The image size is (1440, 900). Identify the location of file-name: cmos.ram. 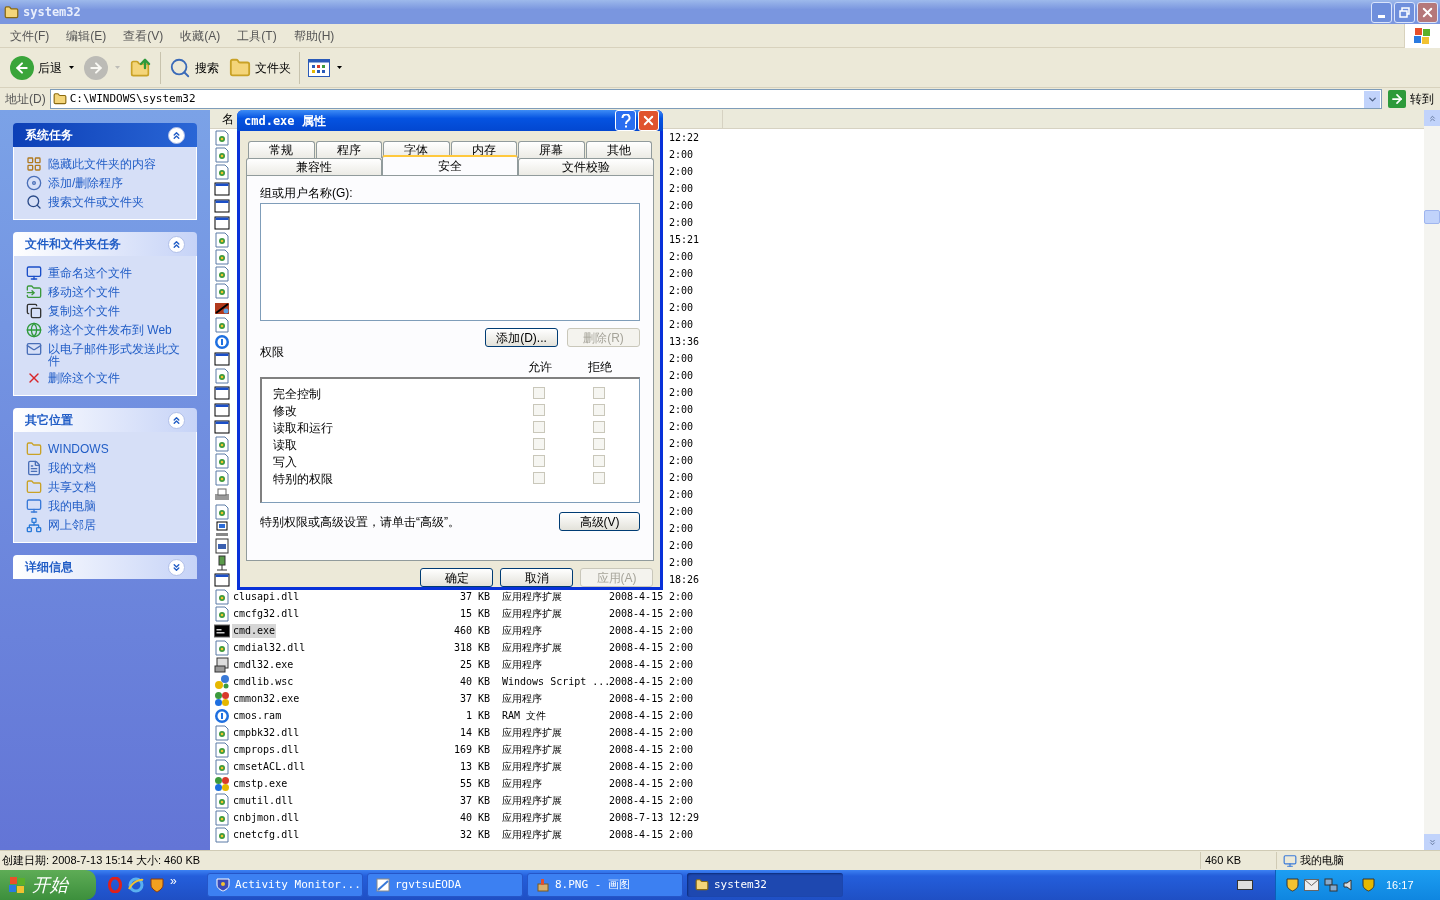
(257, 715).